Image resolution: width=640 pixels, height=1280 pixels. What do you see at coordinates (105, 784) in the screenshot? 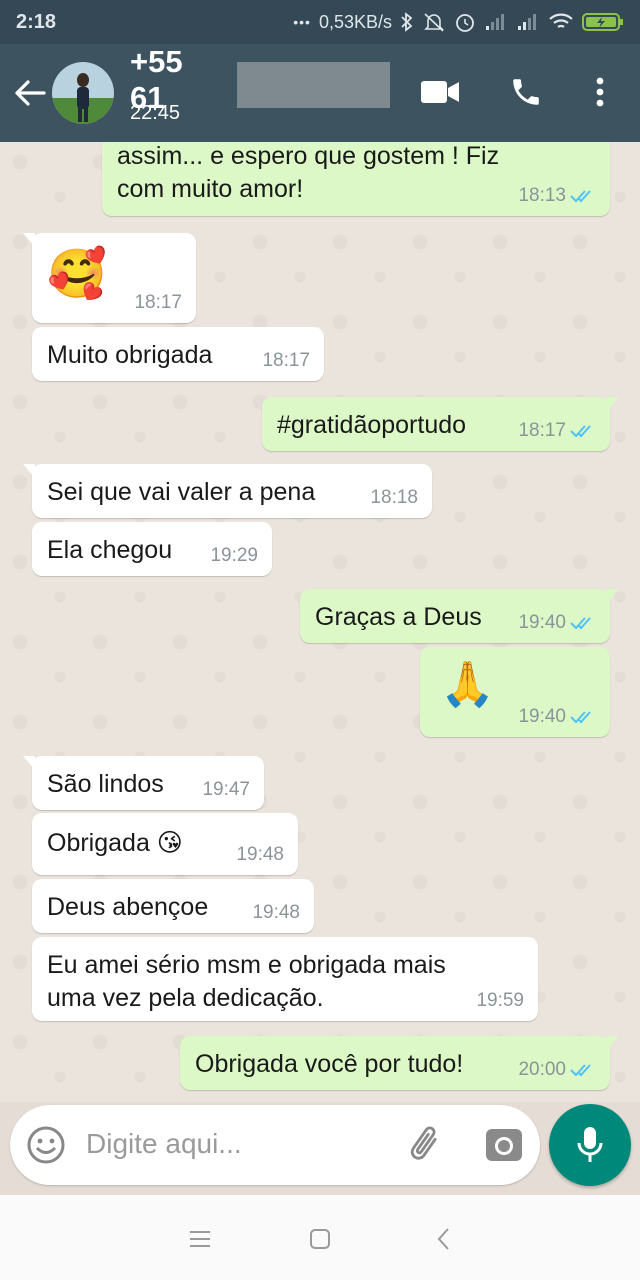
I see `message-text: São lindos` at bounding box center [105, 784].